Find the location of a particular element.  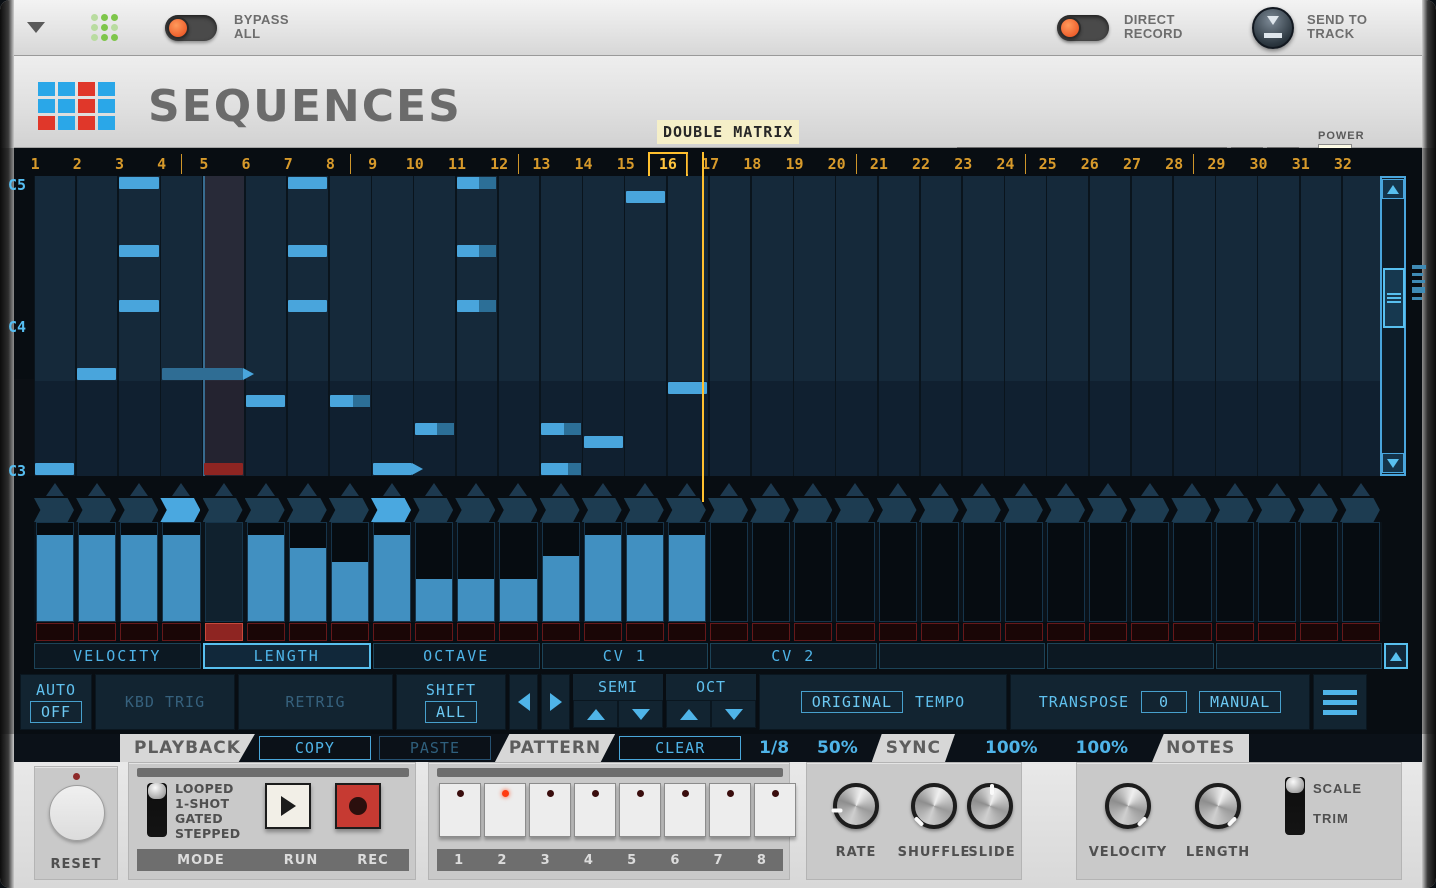

copy-button: COPY is located at coordinates (314, 748).